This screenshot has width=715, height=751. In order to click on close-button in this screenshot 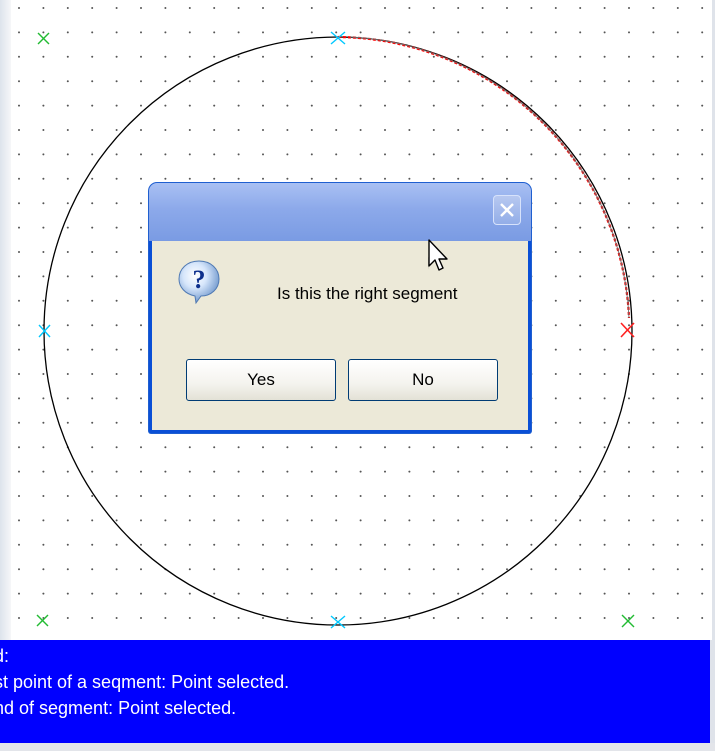, I will do `click(507, 210)`.